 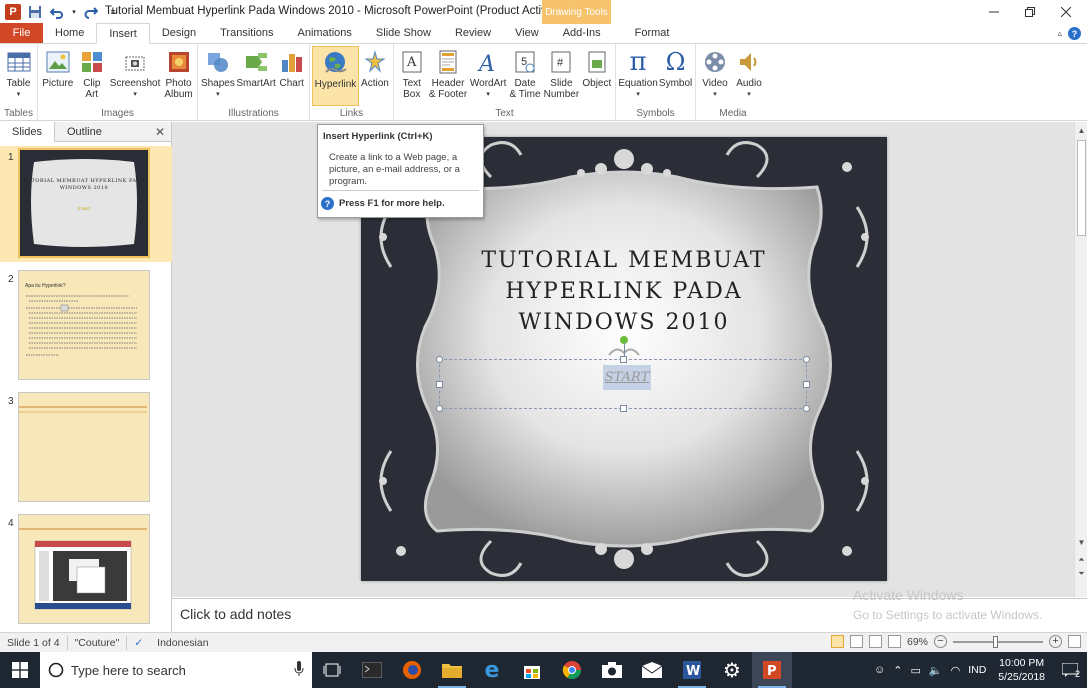 I want to click on taskbar-app-store, so click(x=532, y=670).